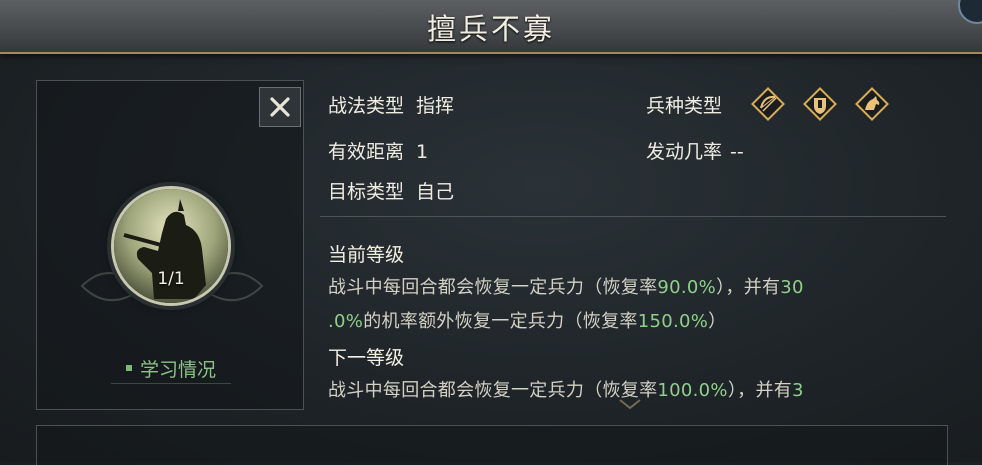  I want to click on current-level-line-1: 战斗中每回合都会恢复一定兵力（恢复率90.0%），并有30, so click(566, 287).